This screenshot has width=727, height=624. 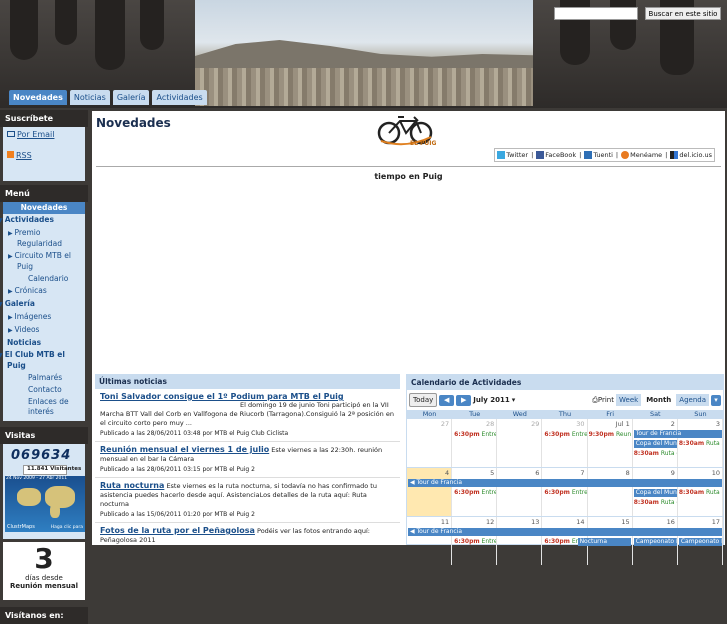 I want to click on days-number: 3, so click(x=44, y=558).